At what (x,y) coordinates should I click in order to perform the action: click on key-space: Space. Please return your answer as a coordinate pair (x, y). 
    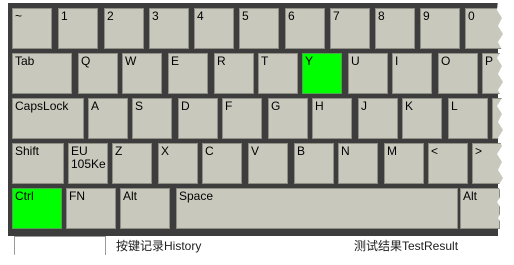
    Looking at the image, I should click on (317, 208).